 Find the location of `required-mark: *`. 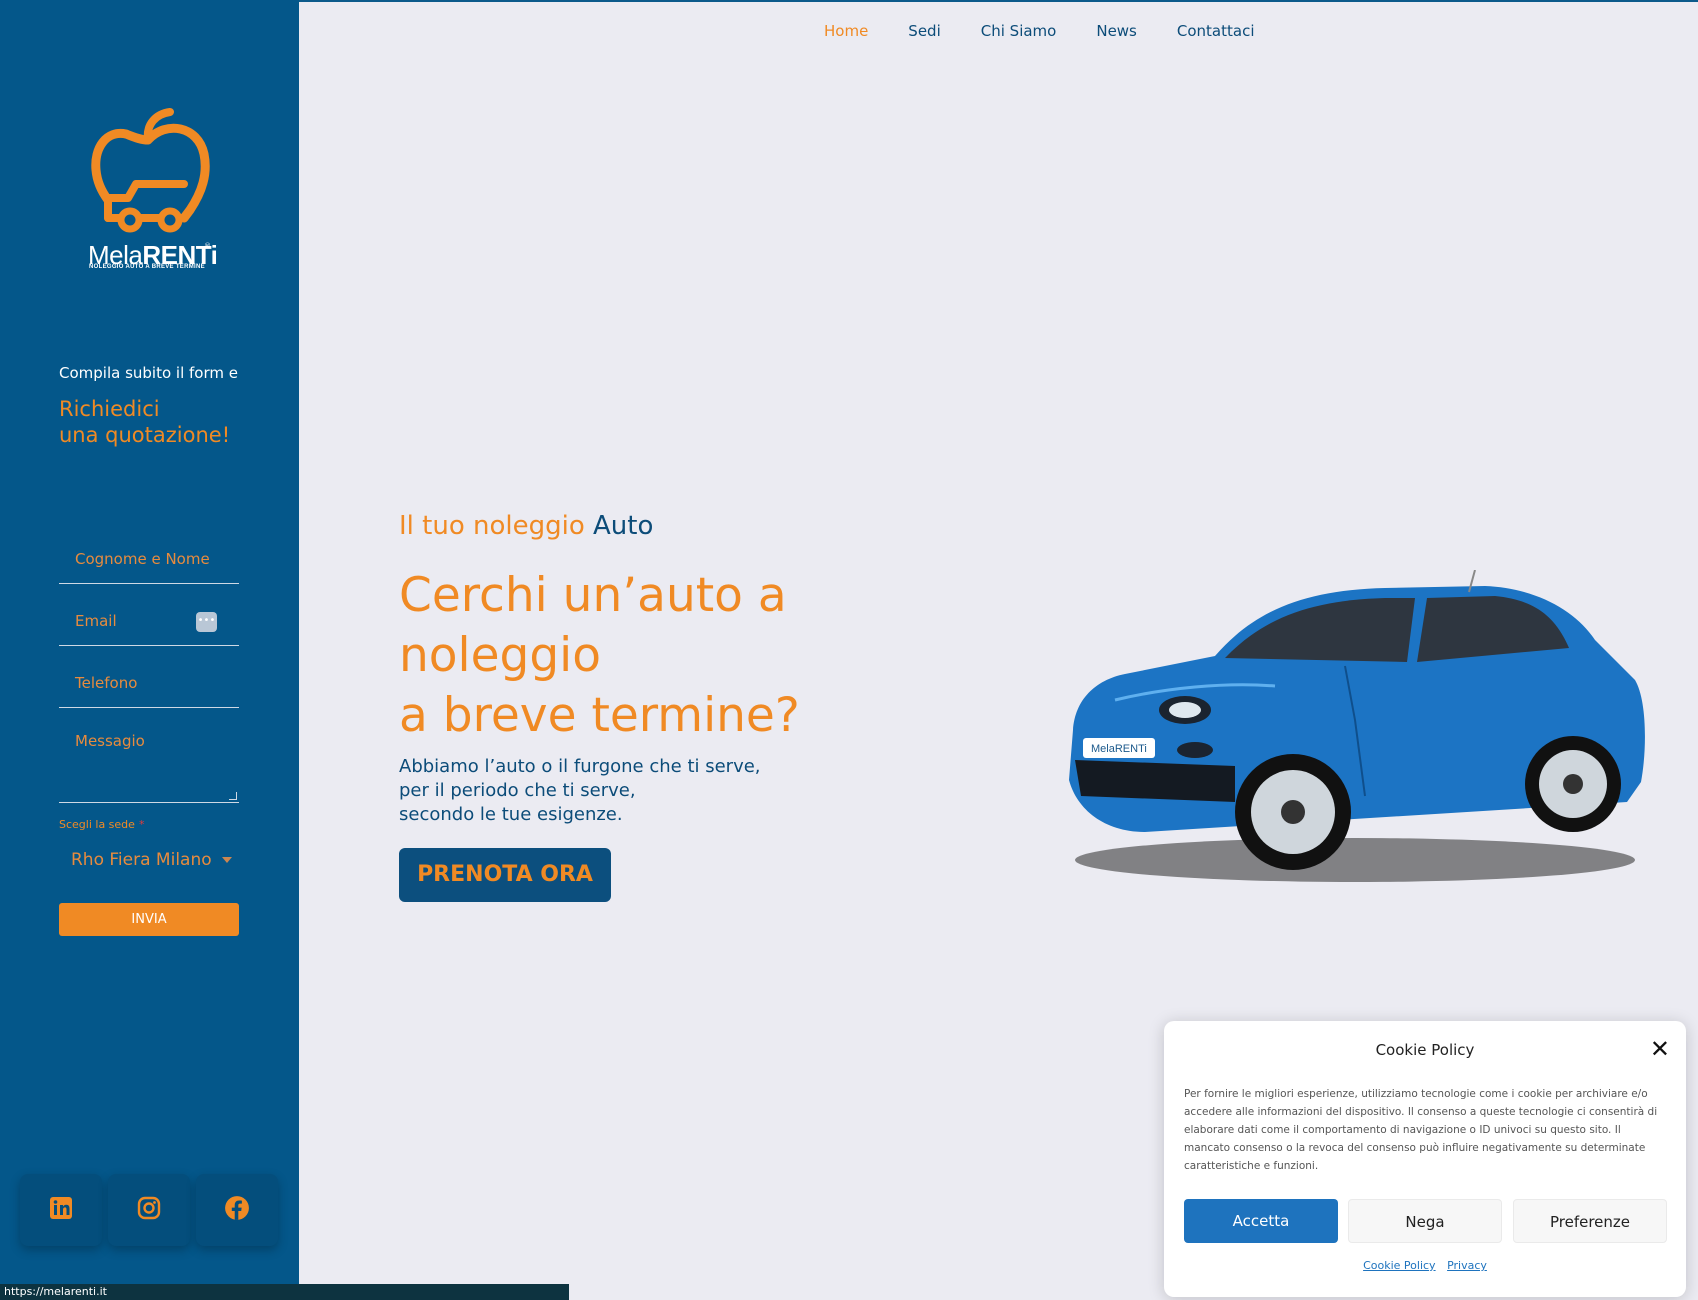

required-mark: * is located at coordinates (141, 824).